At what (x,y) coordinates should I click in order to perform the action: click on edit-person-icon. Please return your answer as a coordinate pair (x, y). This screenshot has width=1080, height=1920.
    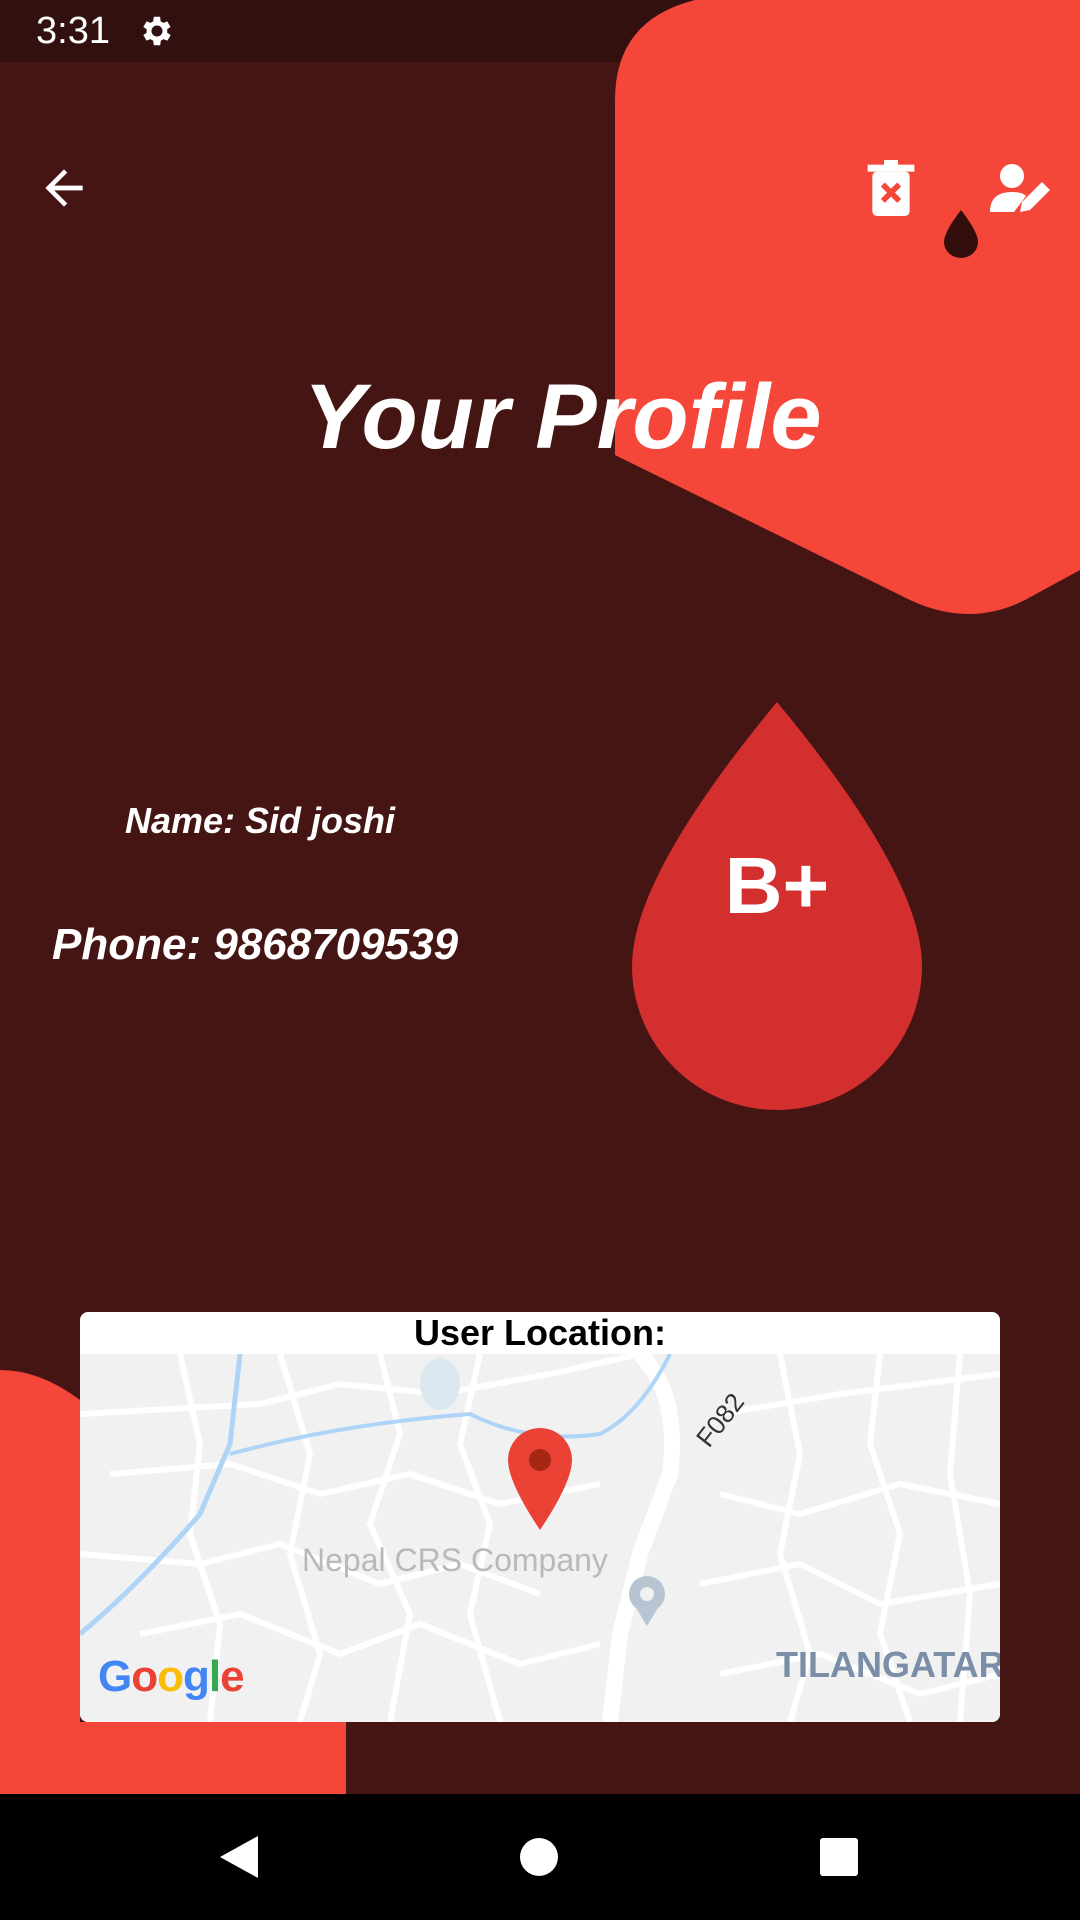
    Looking at the image, I should click on (1020, 188).